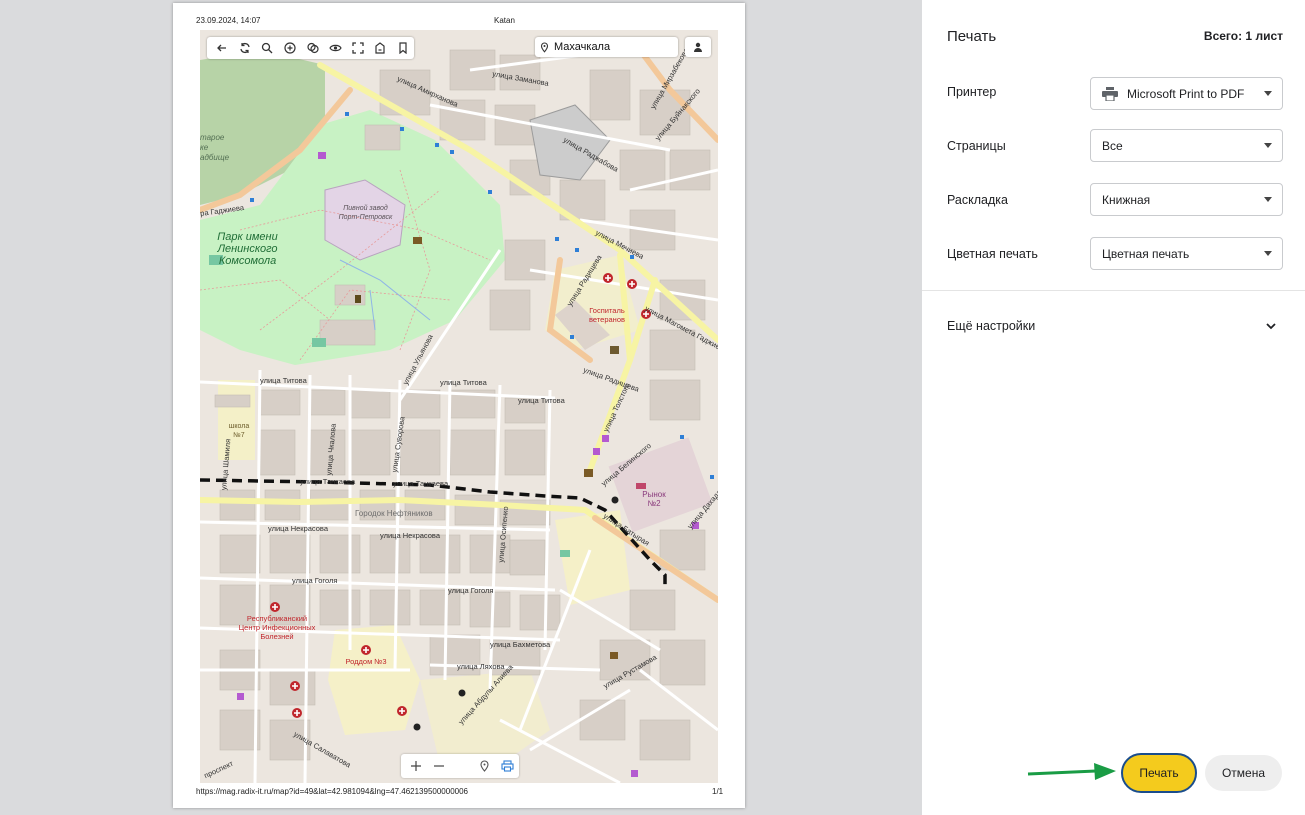  Describe the element at coordinates (267, 48) in the screenshot. I see `search-icon` at that location.